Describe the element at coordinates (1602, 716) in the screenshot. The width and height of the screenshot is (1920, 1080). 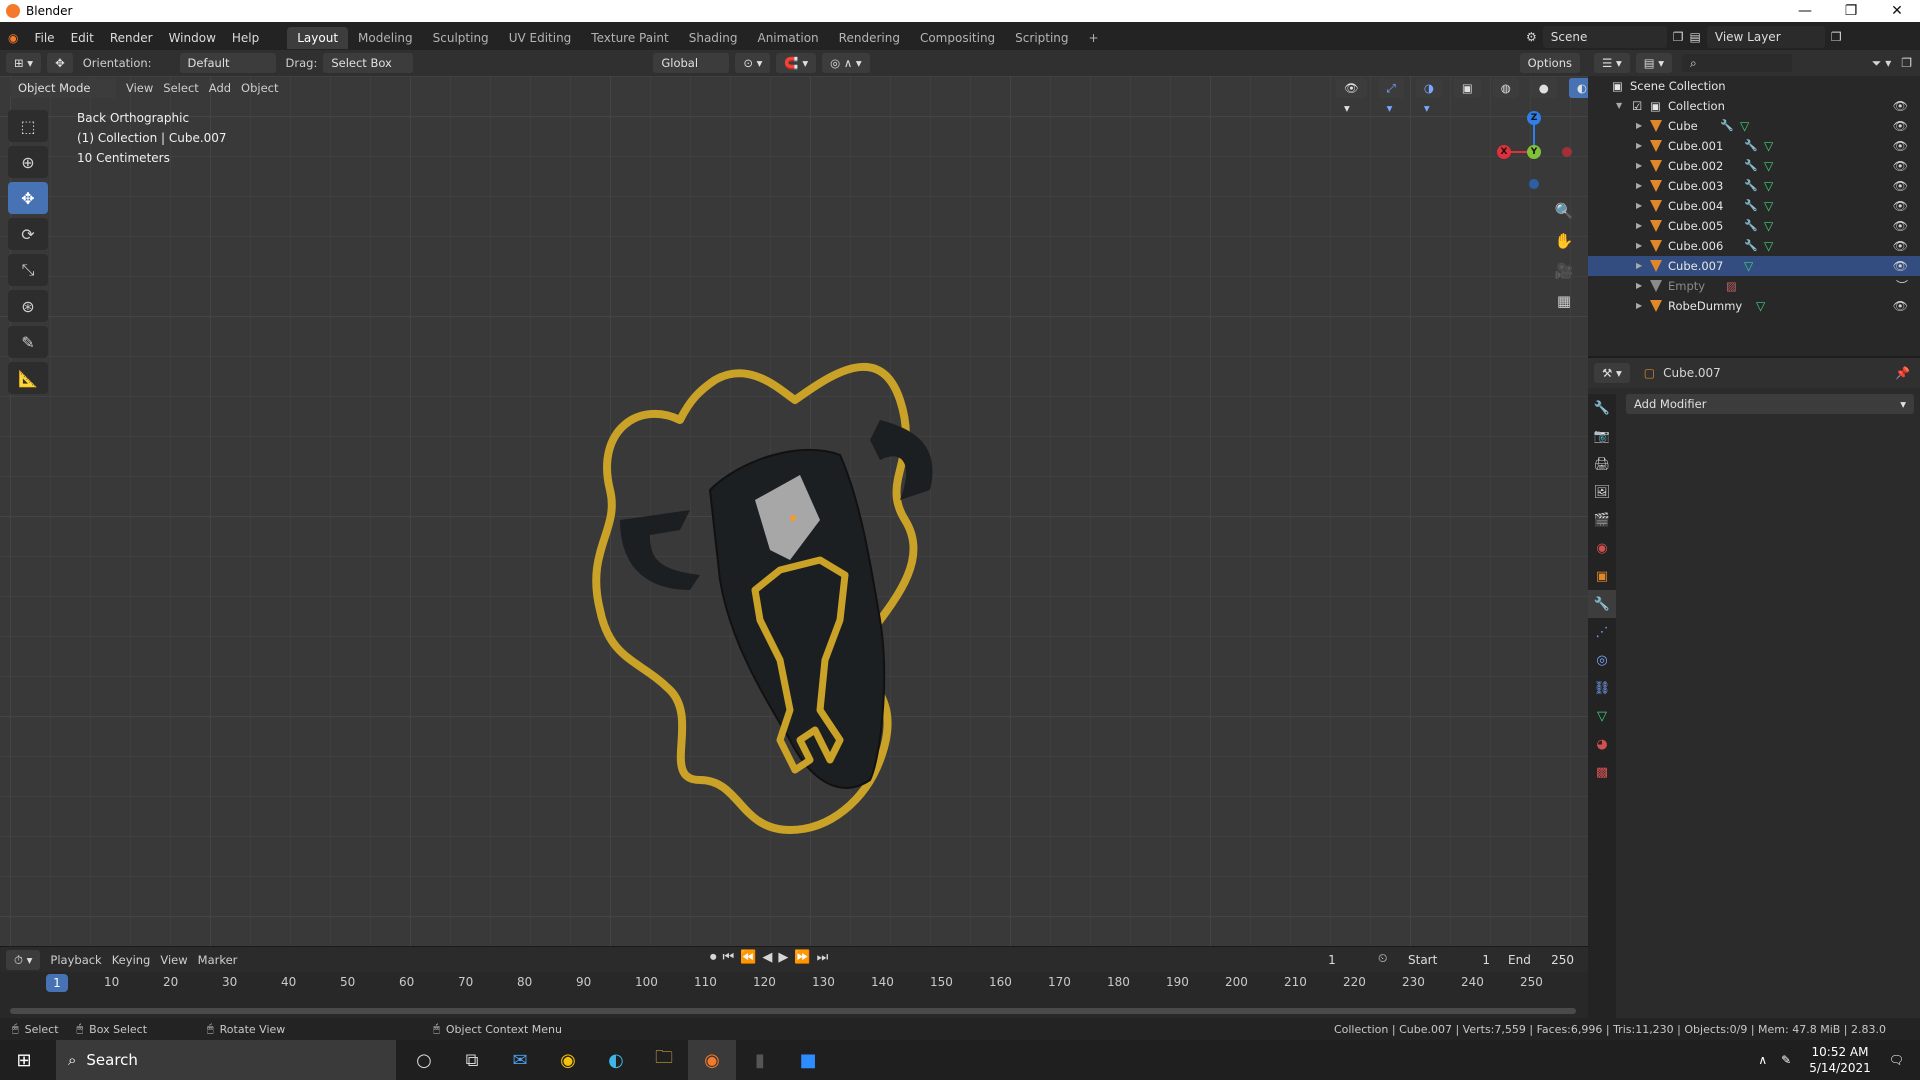
I see `data-tab-icon: ▽` at that location.